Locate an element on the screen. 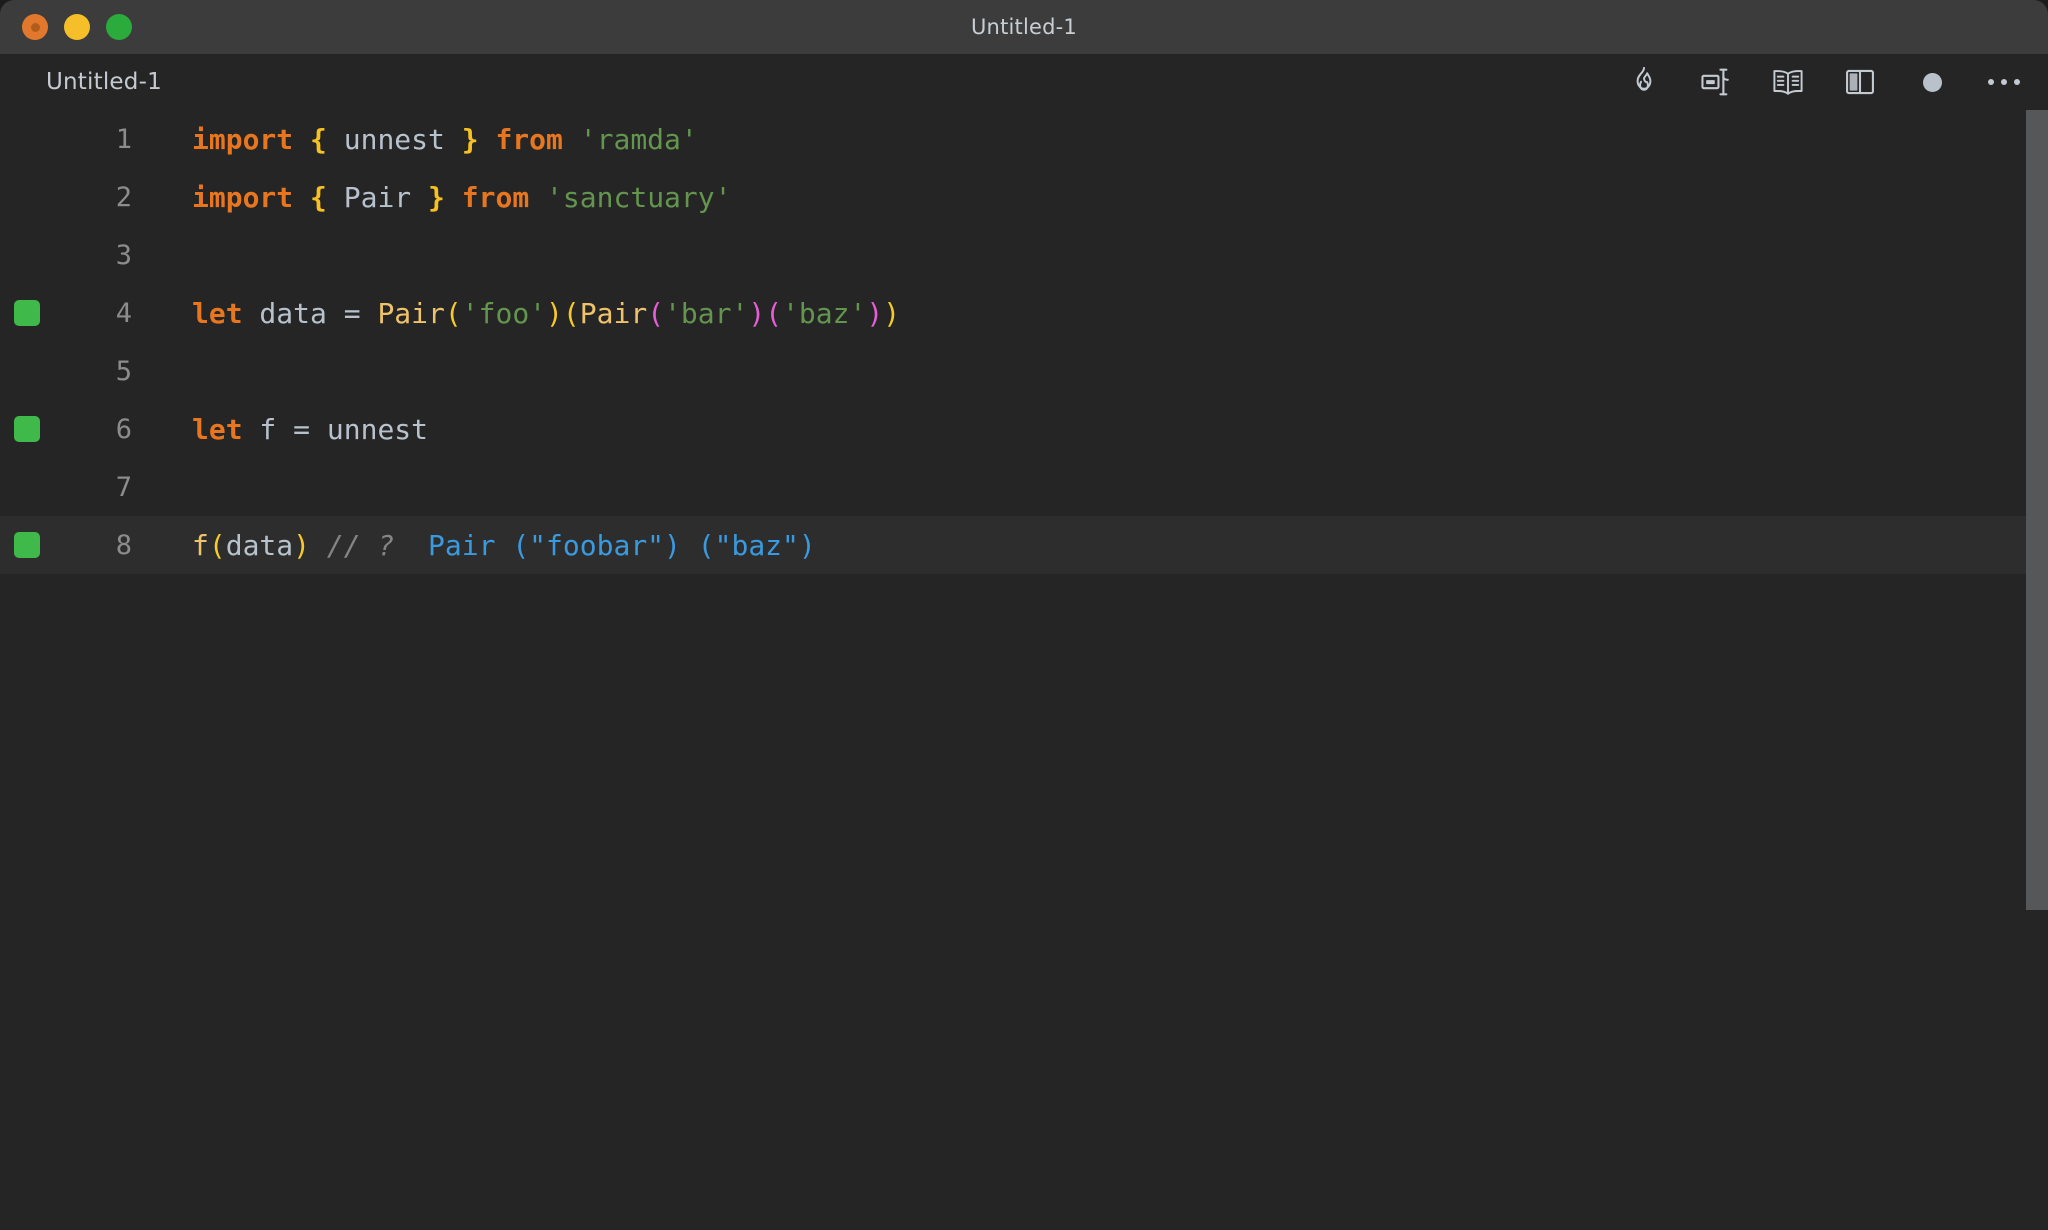 The height and width of the screenshot is (1230, 2048). code-line: 1 import { unnest } from 'ramda' is located at coordinates (1024, 139).